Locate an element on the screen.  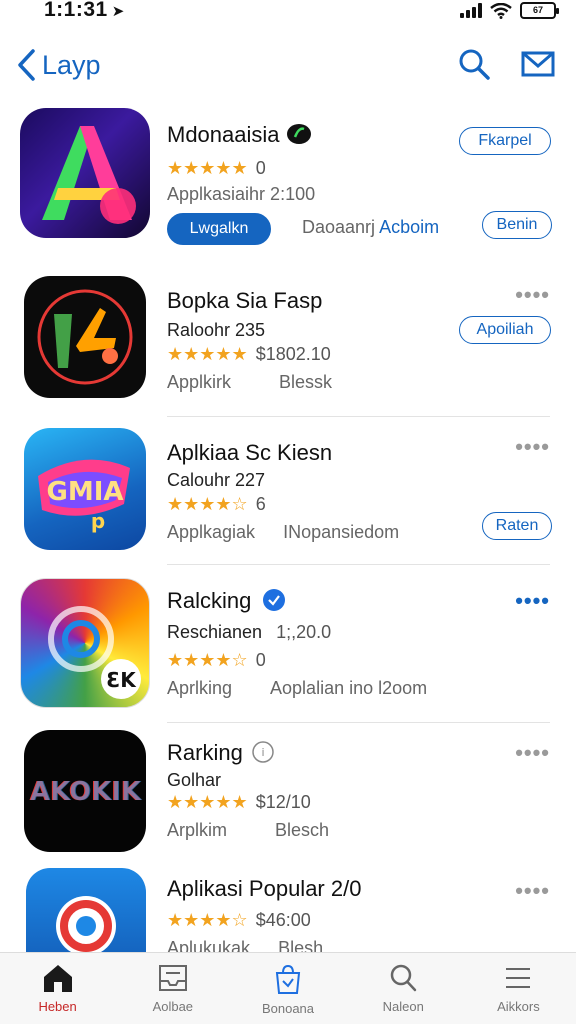
app-meta-extra: Daoaanrj Acboim is located at coordinates (371, 227).